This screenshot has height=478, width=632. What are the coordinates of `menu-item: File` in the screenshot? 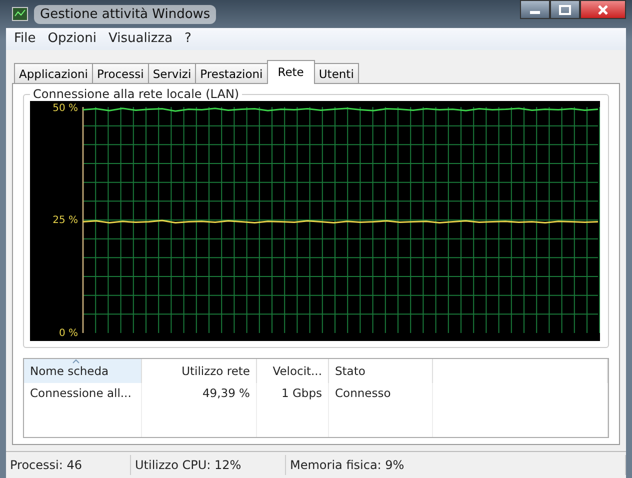 It's located at (25, 39).